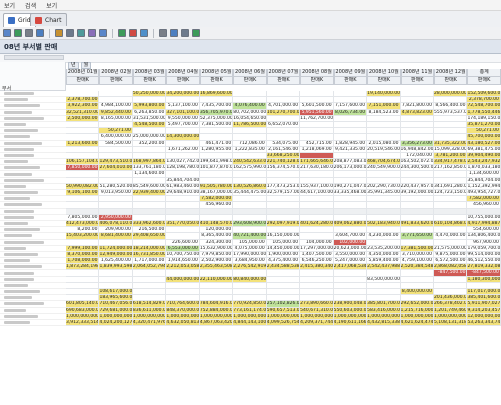 This screenshot has width=501, height=405. Describe the element at coordinates (317, 323) in the screenshot. I see `table-cell: 4,209,371,744.00` at that location.